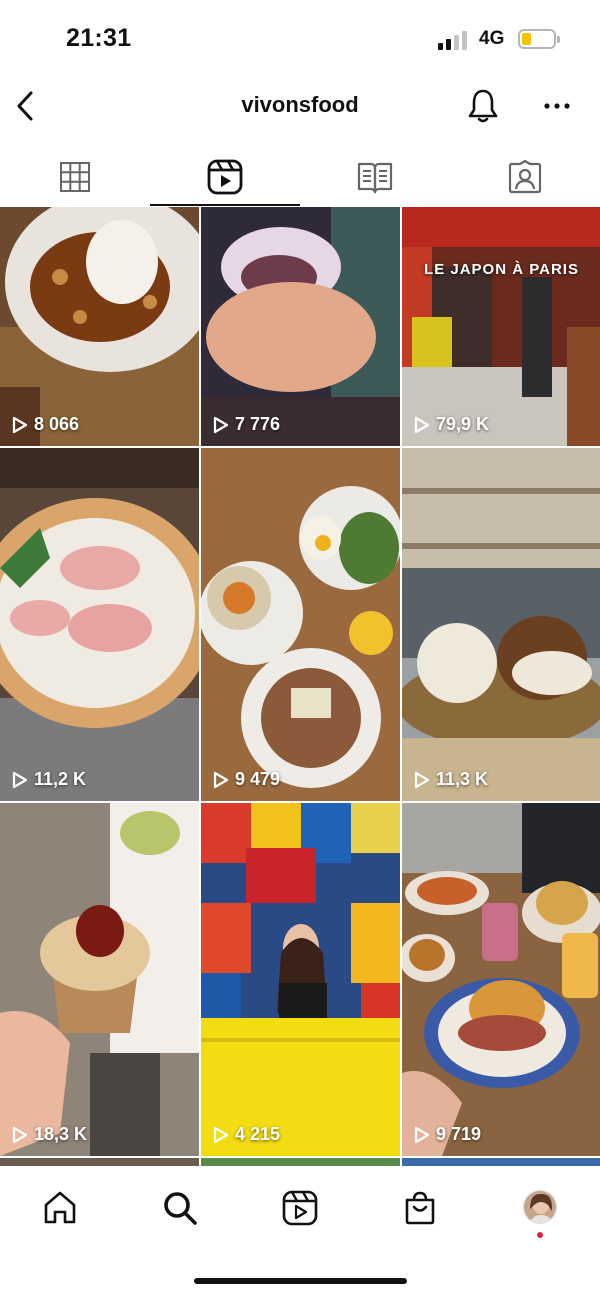 The width and height of the screenshot is (600, 1298). Describe the element at coordinates (246, 779) in the screenshot. I see `view-count: 9 479` at that location.